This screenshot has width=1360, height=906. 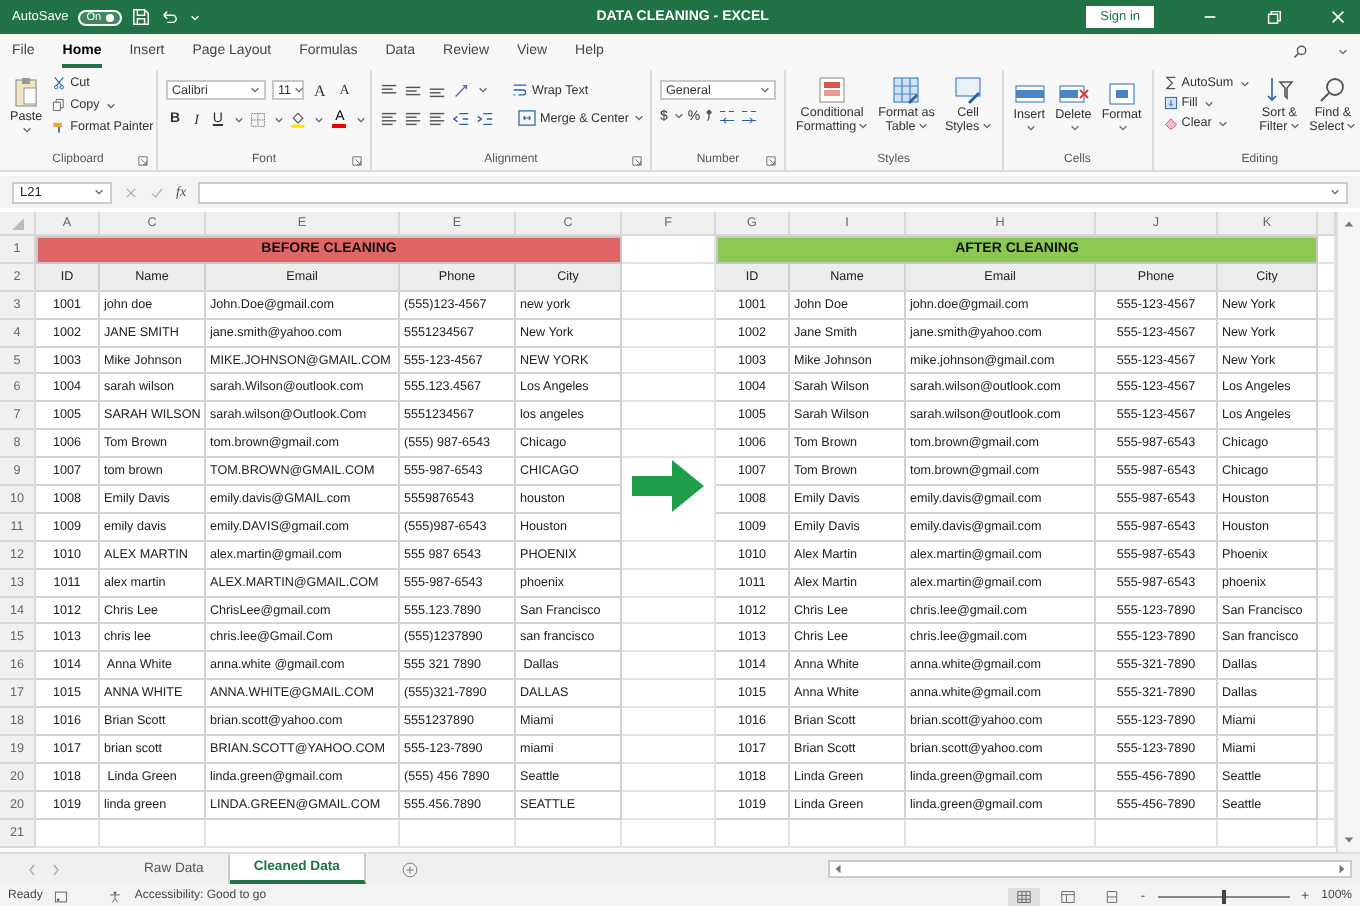 What do you see at coordinates (709, 116) in the screenshot?
I see `comma-style-icon` at bounding box center [709, 116].